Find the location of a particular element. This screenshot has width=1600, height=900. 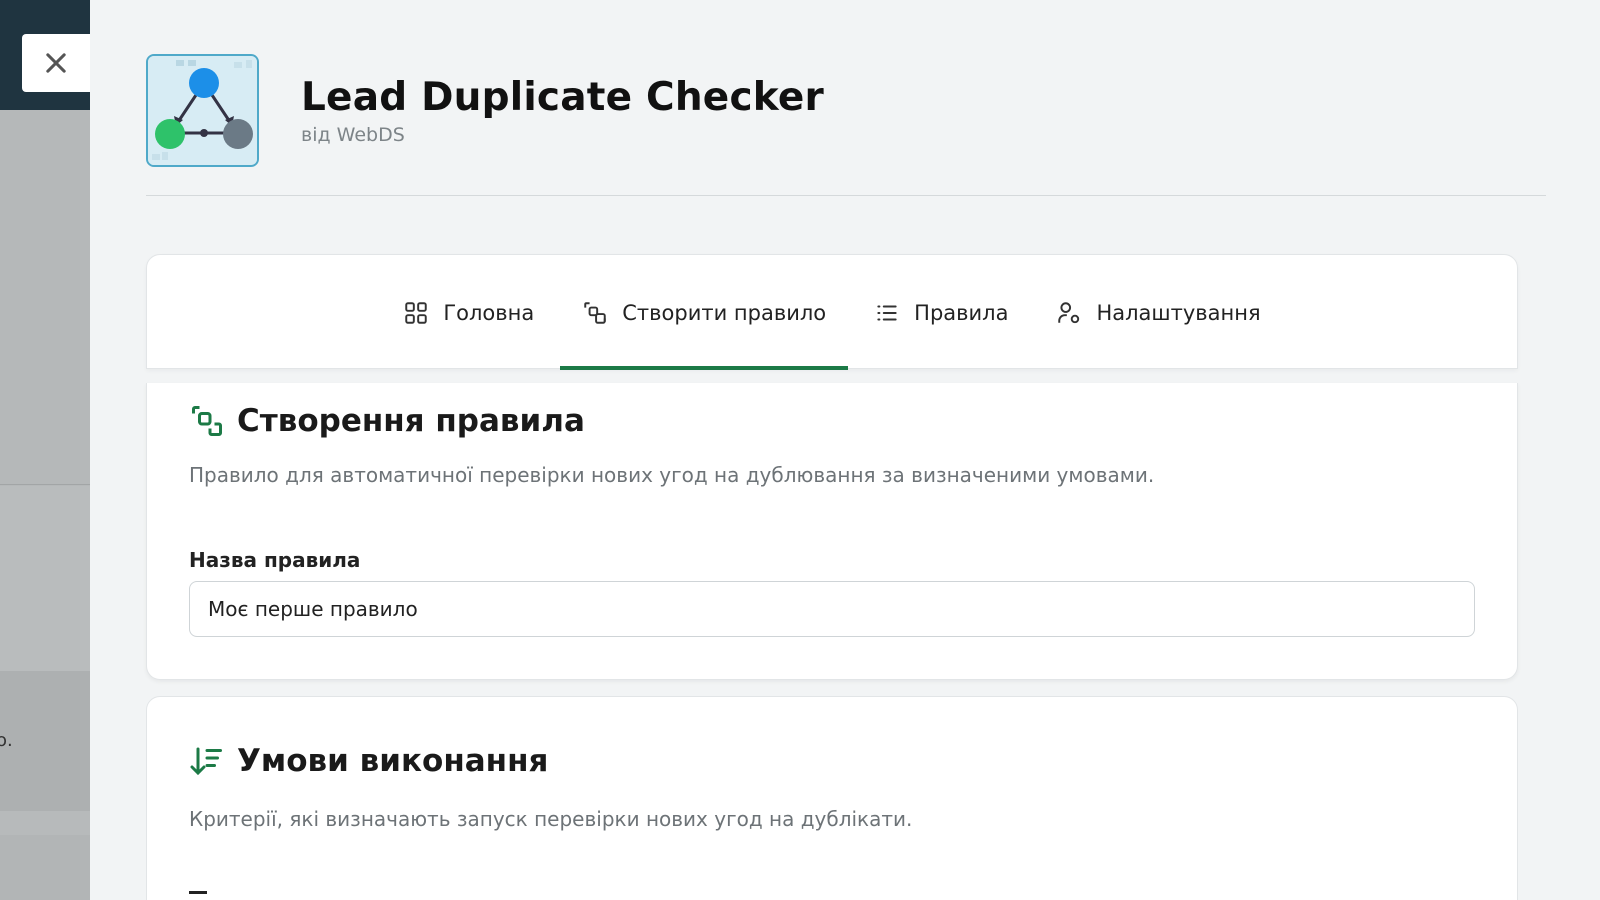

close-icon is located at coordinates (56, 63).